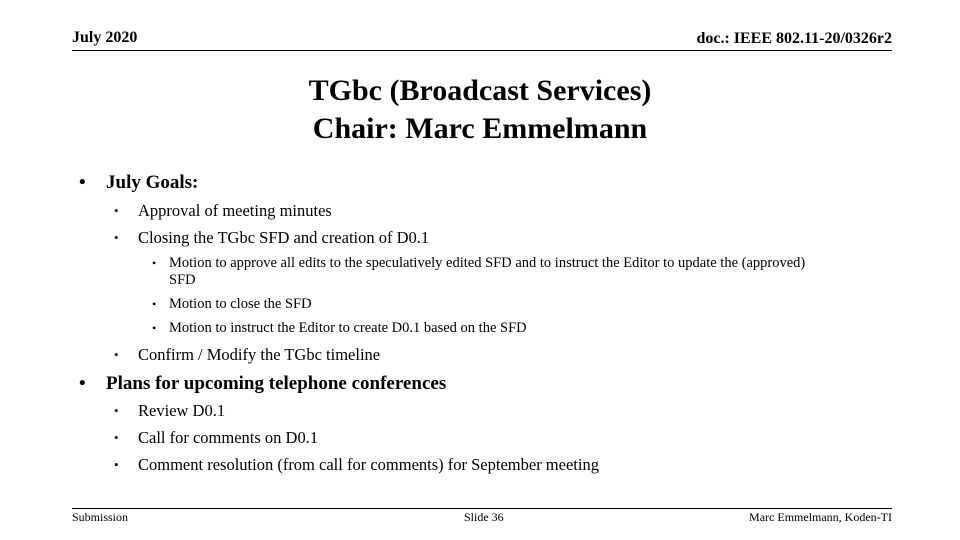 This screenshot has width=960, height=540. Describe the element at coordinates (182, 410) in the screenshot. I see `list-item-label: Review D0.1` at that location.